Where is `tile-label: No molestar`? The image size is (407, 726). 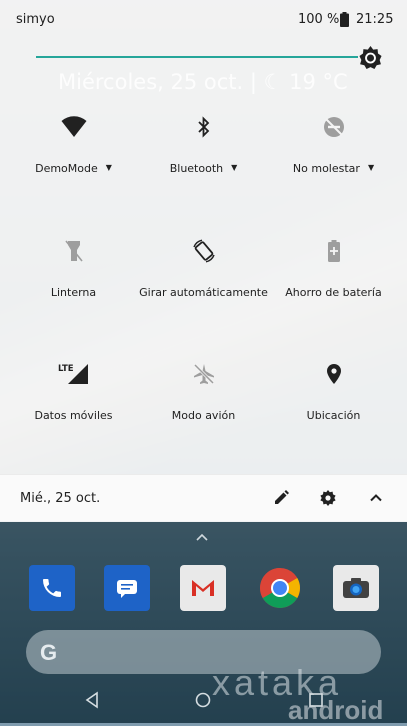
tile-label: No molestar is located at coordinates (326, 168).